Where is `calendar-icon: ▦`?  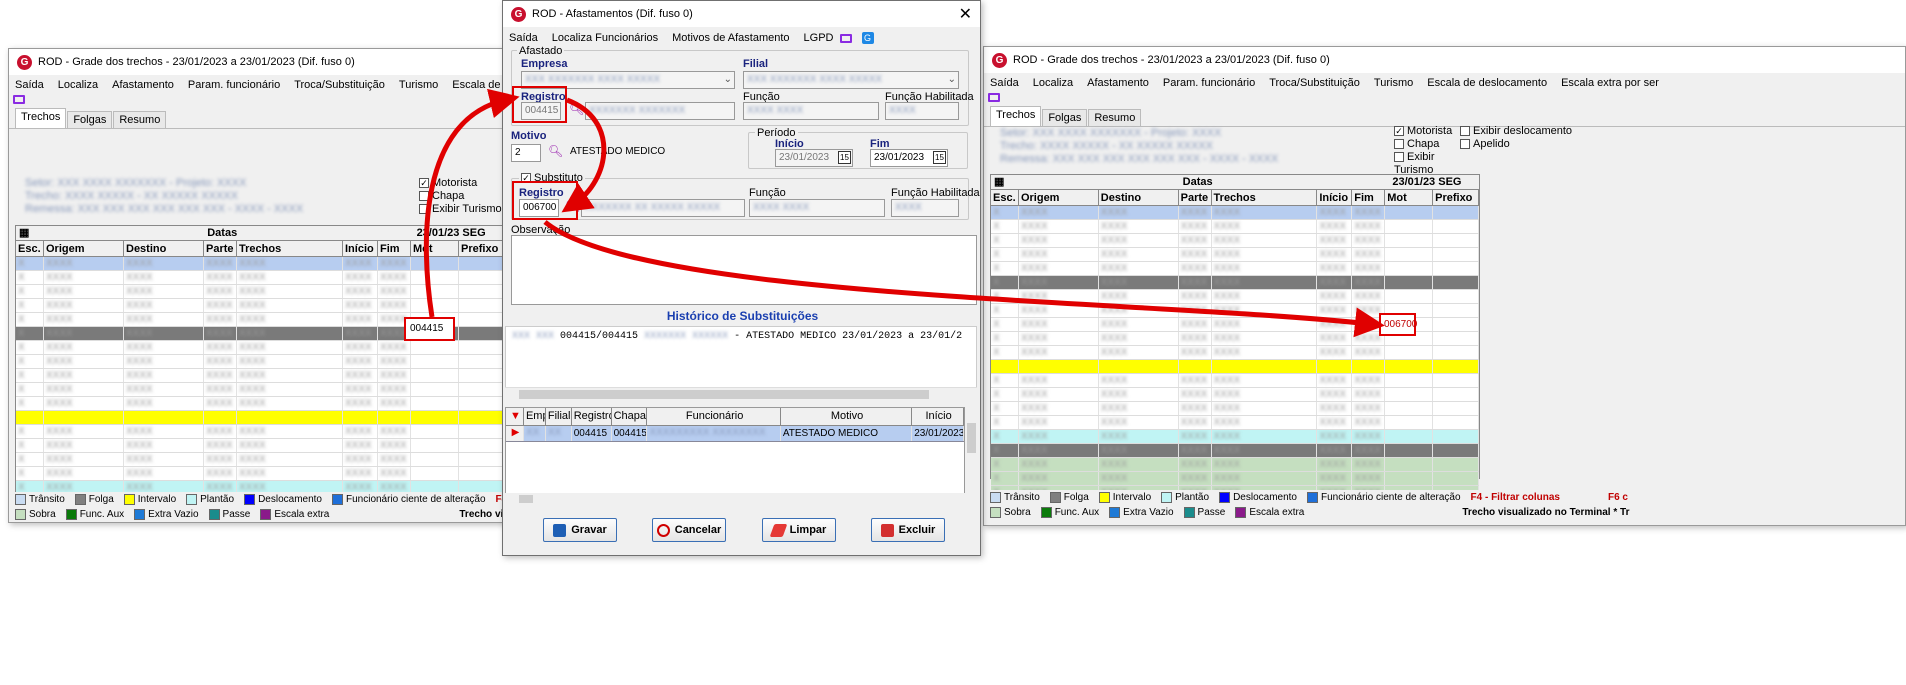 calendar-icon: ▦ is located at coordinates (1001, 182).